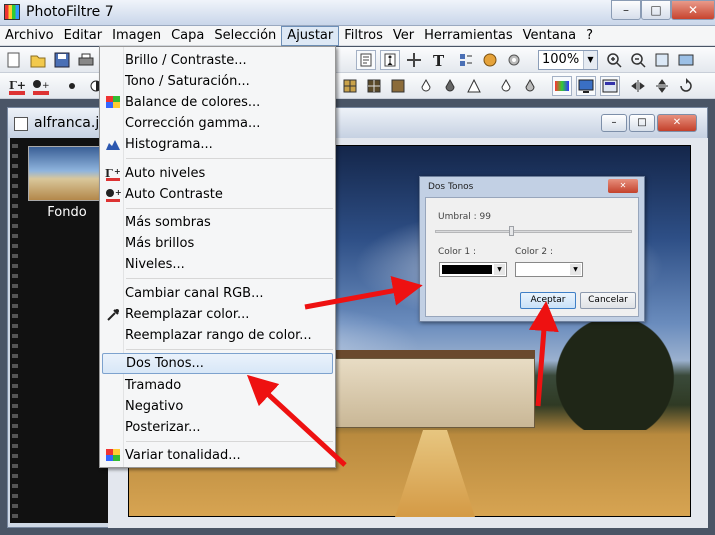 This screenshot has width=715, height=535. Describe the element at coordinates (642, 123) in the screenshot. I see `doc-maximize-button: □` at that location.